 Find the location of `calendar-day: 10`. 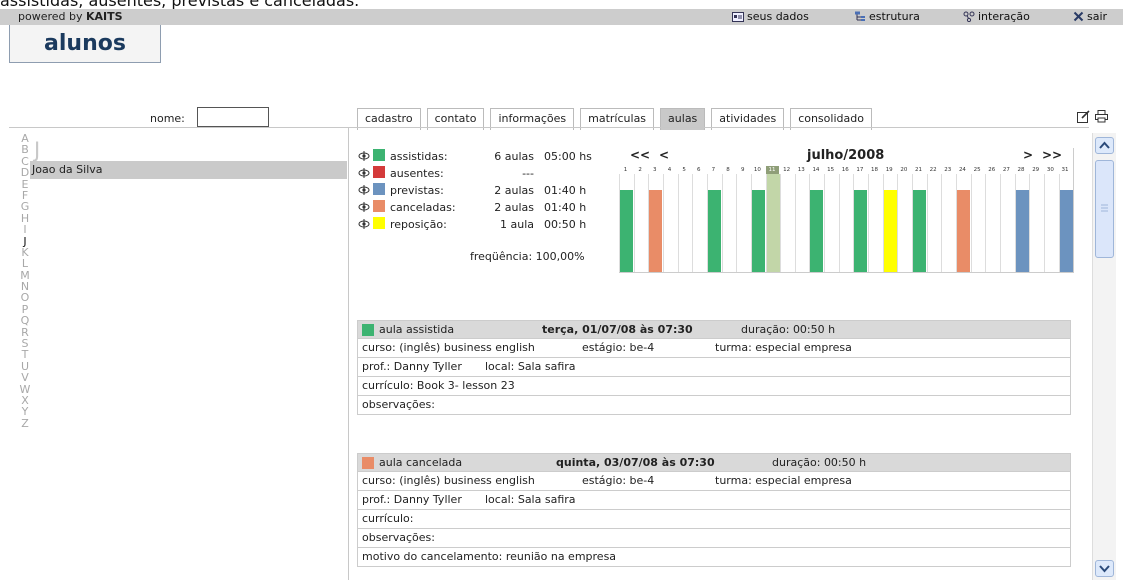

calendar-day: 10 is located at coordinates (757, 170).